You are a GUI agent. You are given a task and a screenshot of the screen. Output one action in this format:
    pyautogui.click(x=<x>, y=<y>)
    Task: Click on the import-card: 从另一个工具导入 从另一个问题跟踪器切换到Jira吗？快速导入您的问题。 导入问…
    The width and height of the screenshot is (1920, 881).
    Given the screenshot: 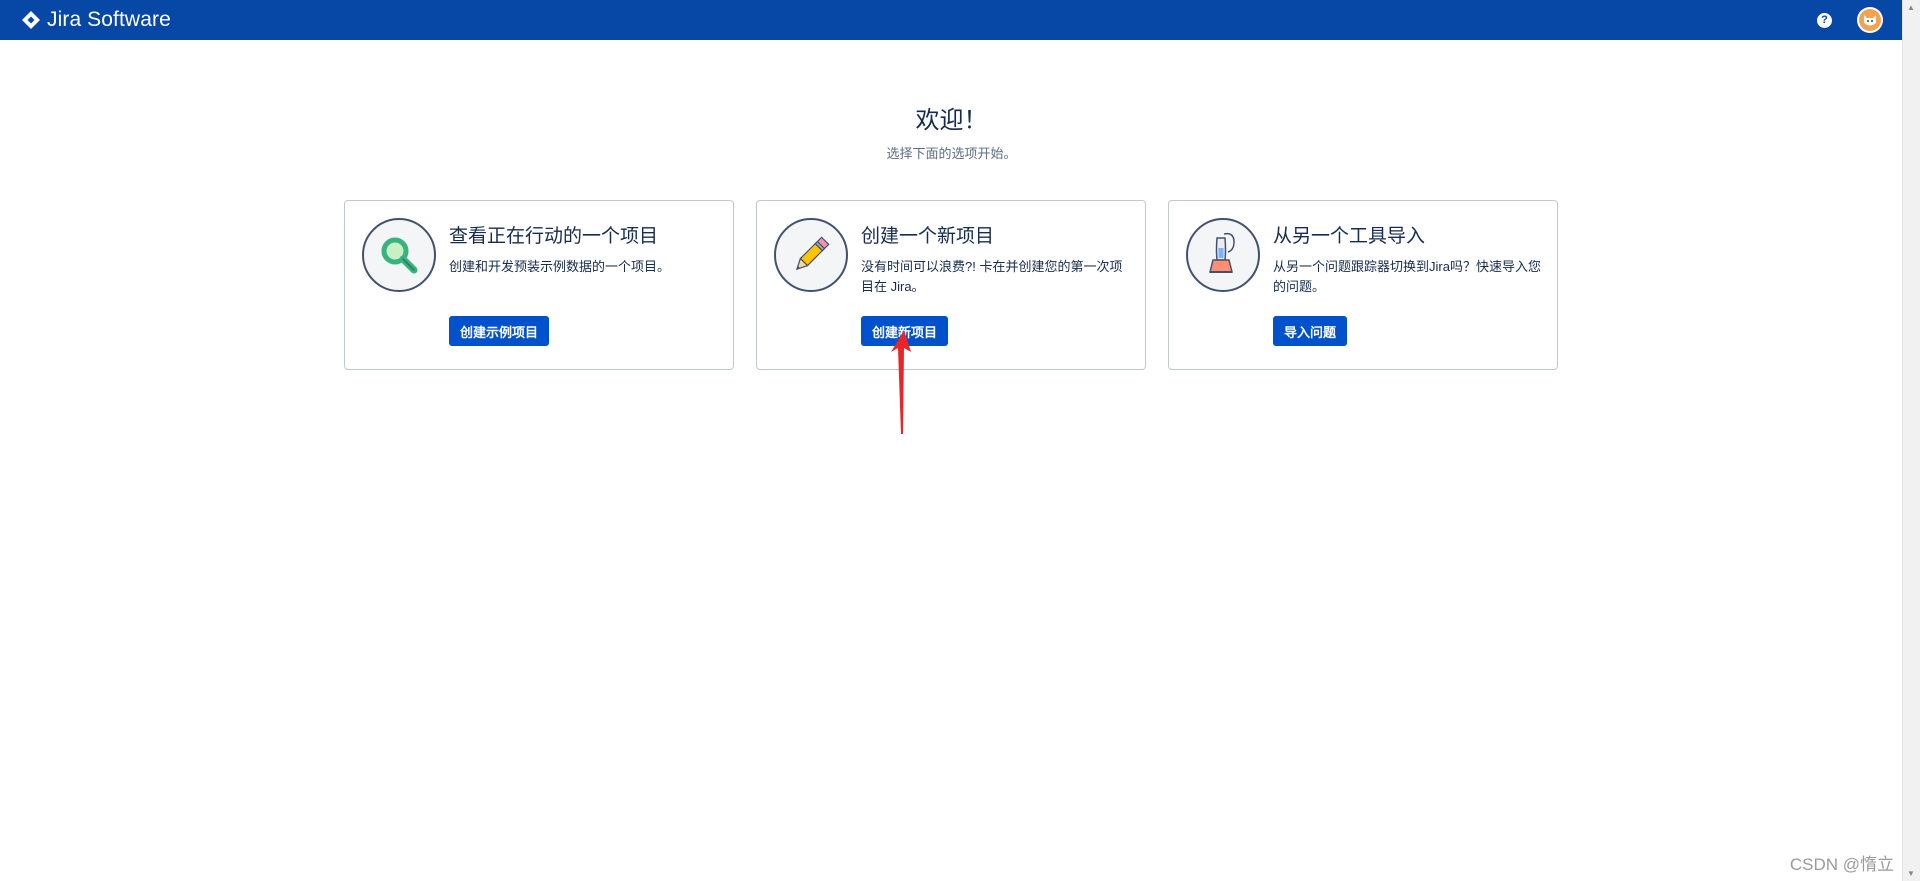 What is the action you would take?
    pyautogui.click(x=1363, y=285)
    